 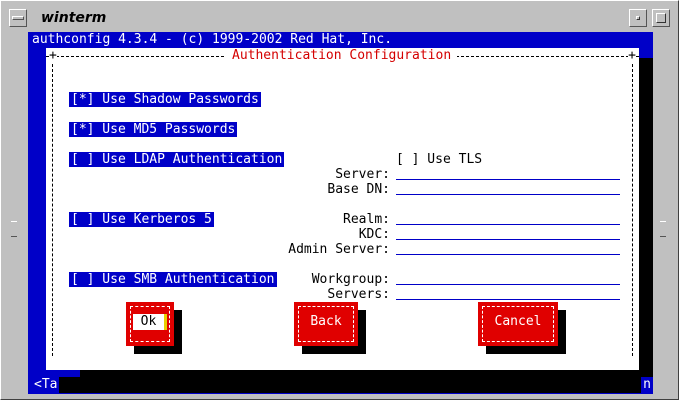 I want to click on window-menu-button, so click(x=18, y=18).